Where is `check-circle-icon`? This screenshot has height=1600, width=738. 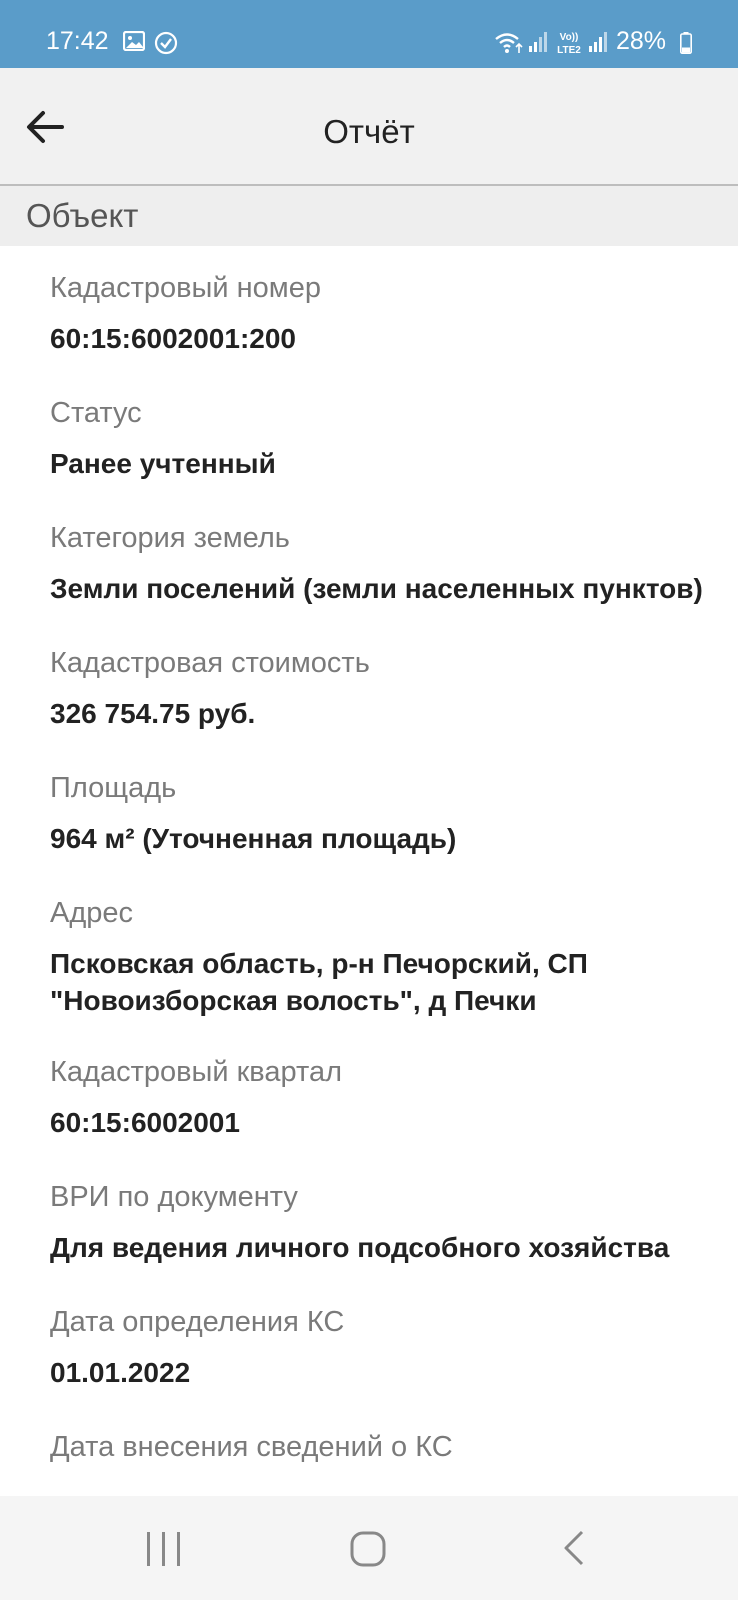
check-circle-icon is located at coordinates (166, 43).